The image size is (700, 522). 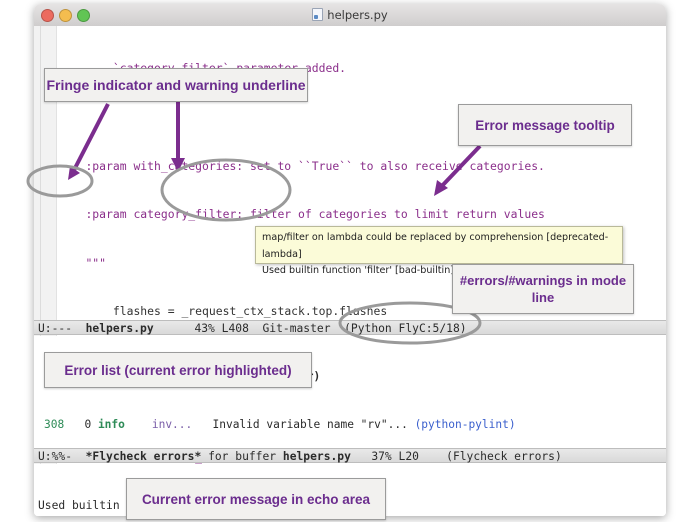 I want to click on errors-modeline-percent: 37%, so click(x=381, y=456).